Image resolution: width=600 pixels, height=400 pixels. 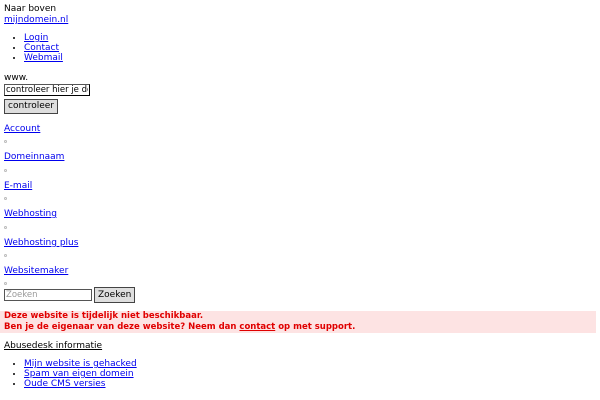 What do you see at coordinates (65, 384) in the screenshot?
I see `old-cms-versions-link: Oude CMS versies` at bounding box center [65, 384].